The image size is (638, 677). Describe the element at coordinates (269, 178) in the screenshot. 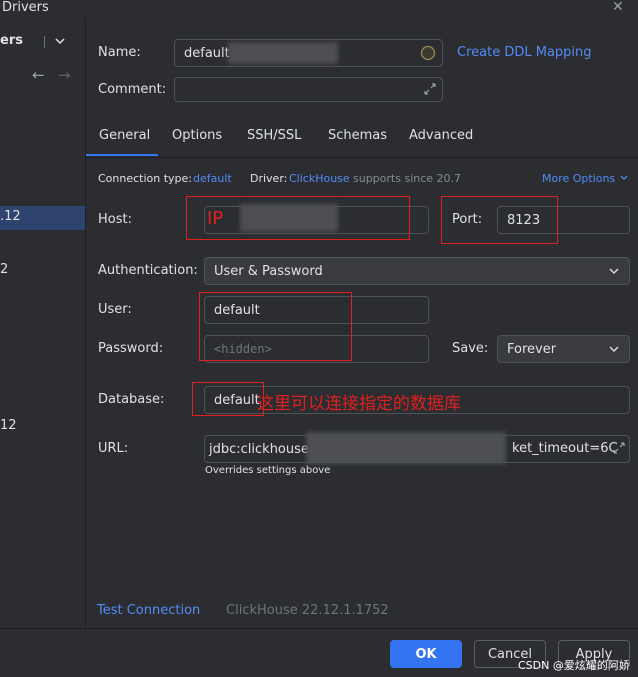

I see `driver-label: Driver:` at that location.